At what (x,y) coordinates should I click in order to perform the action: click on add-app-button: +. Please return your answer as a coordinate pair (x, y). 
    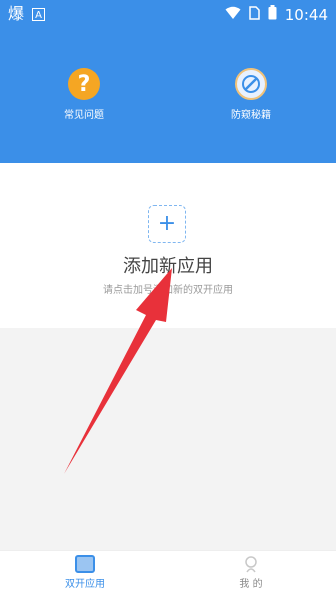
    Looking at the image, I should click on (167, 224).